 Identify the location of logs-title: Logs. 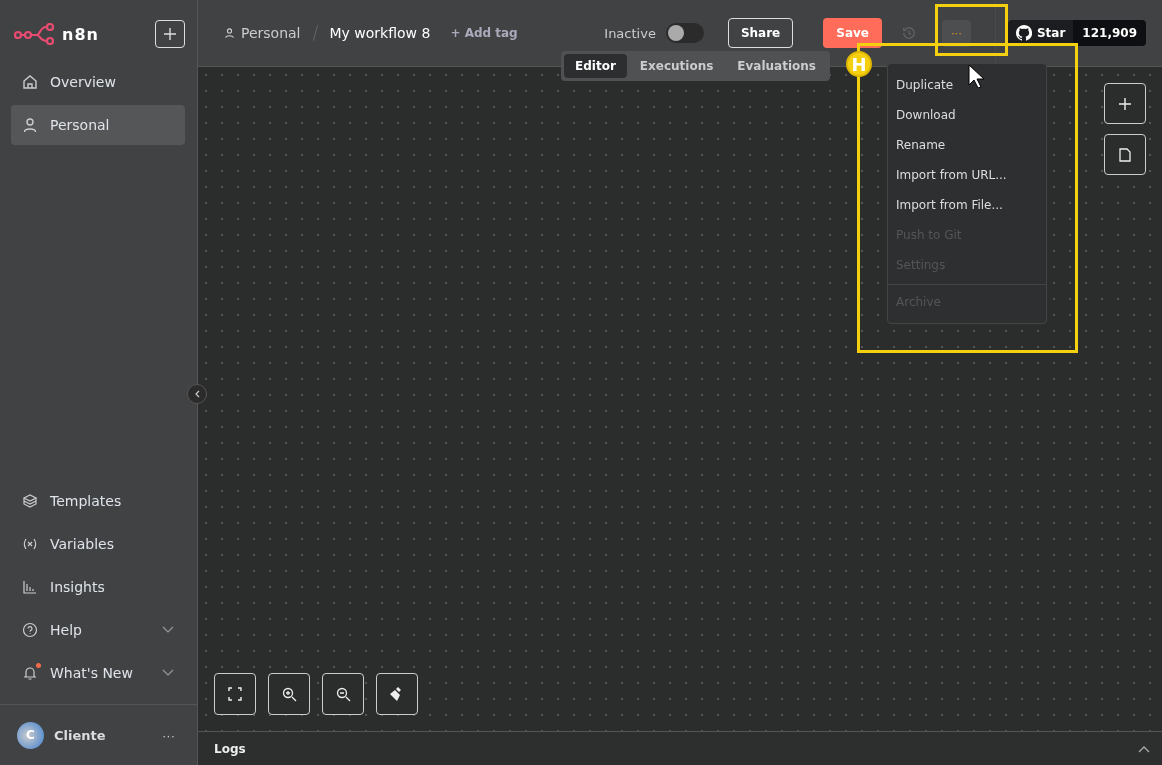
(230, 748).